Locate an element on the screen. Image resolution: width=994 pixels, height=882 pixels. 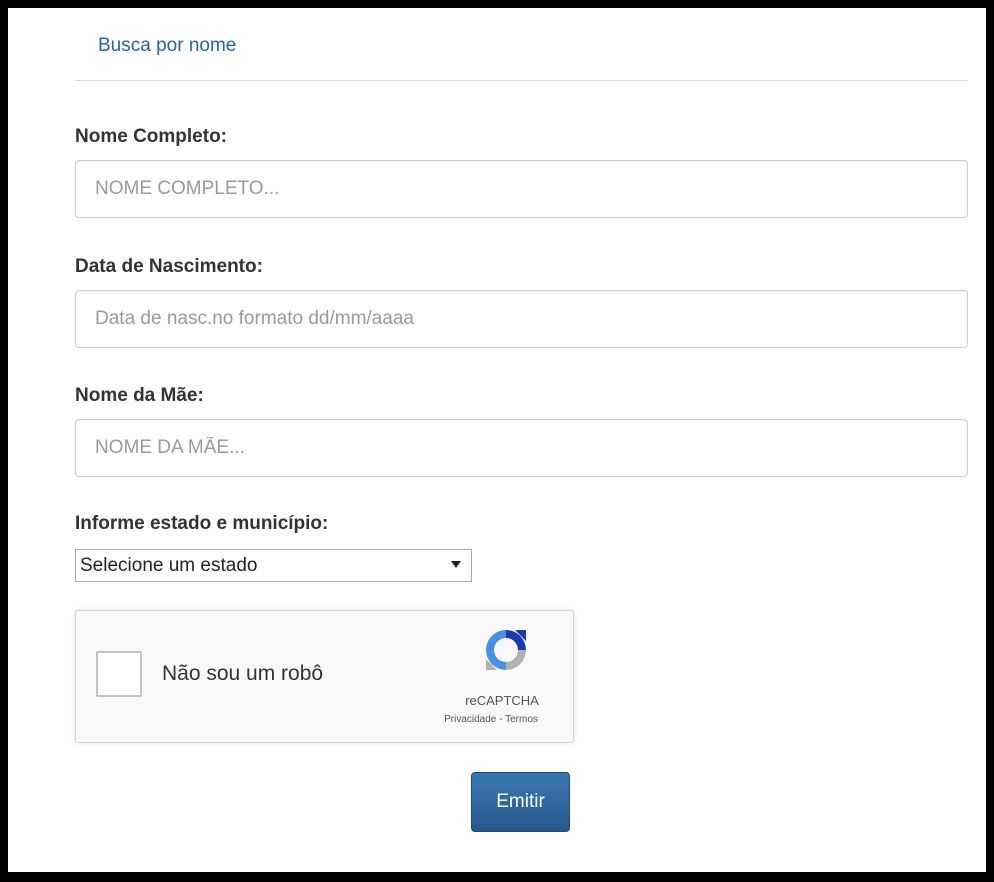
birth-date-field is located at coordinates (521, 319).